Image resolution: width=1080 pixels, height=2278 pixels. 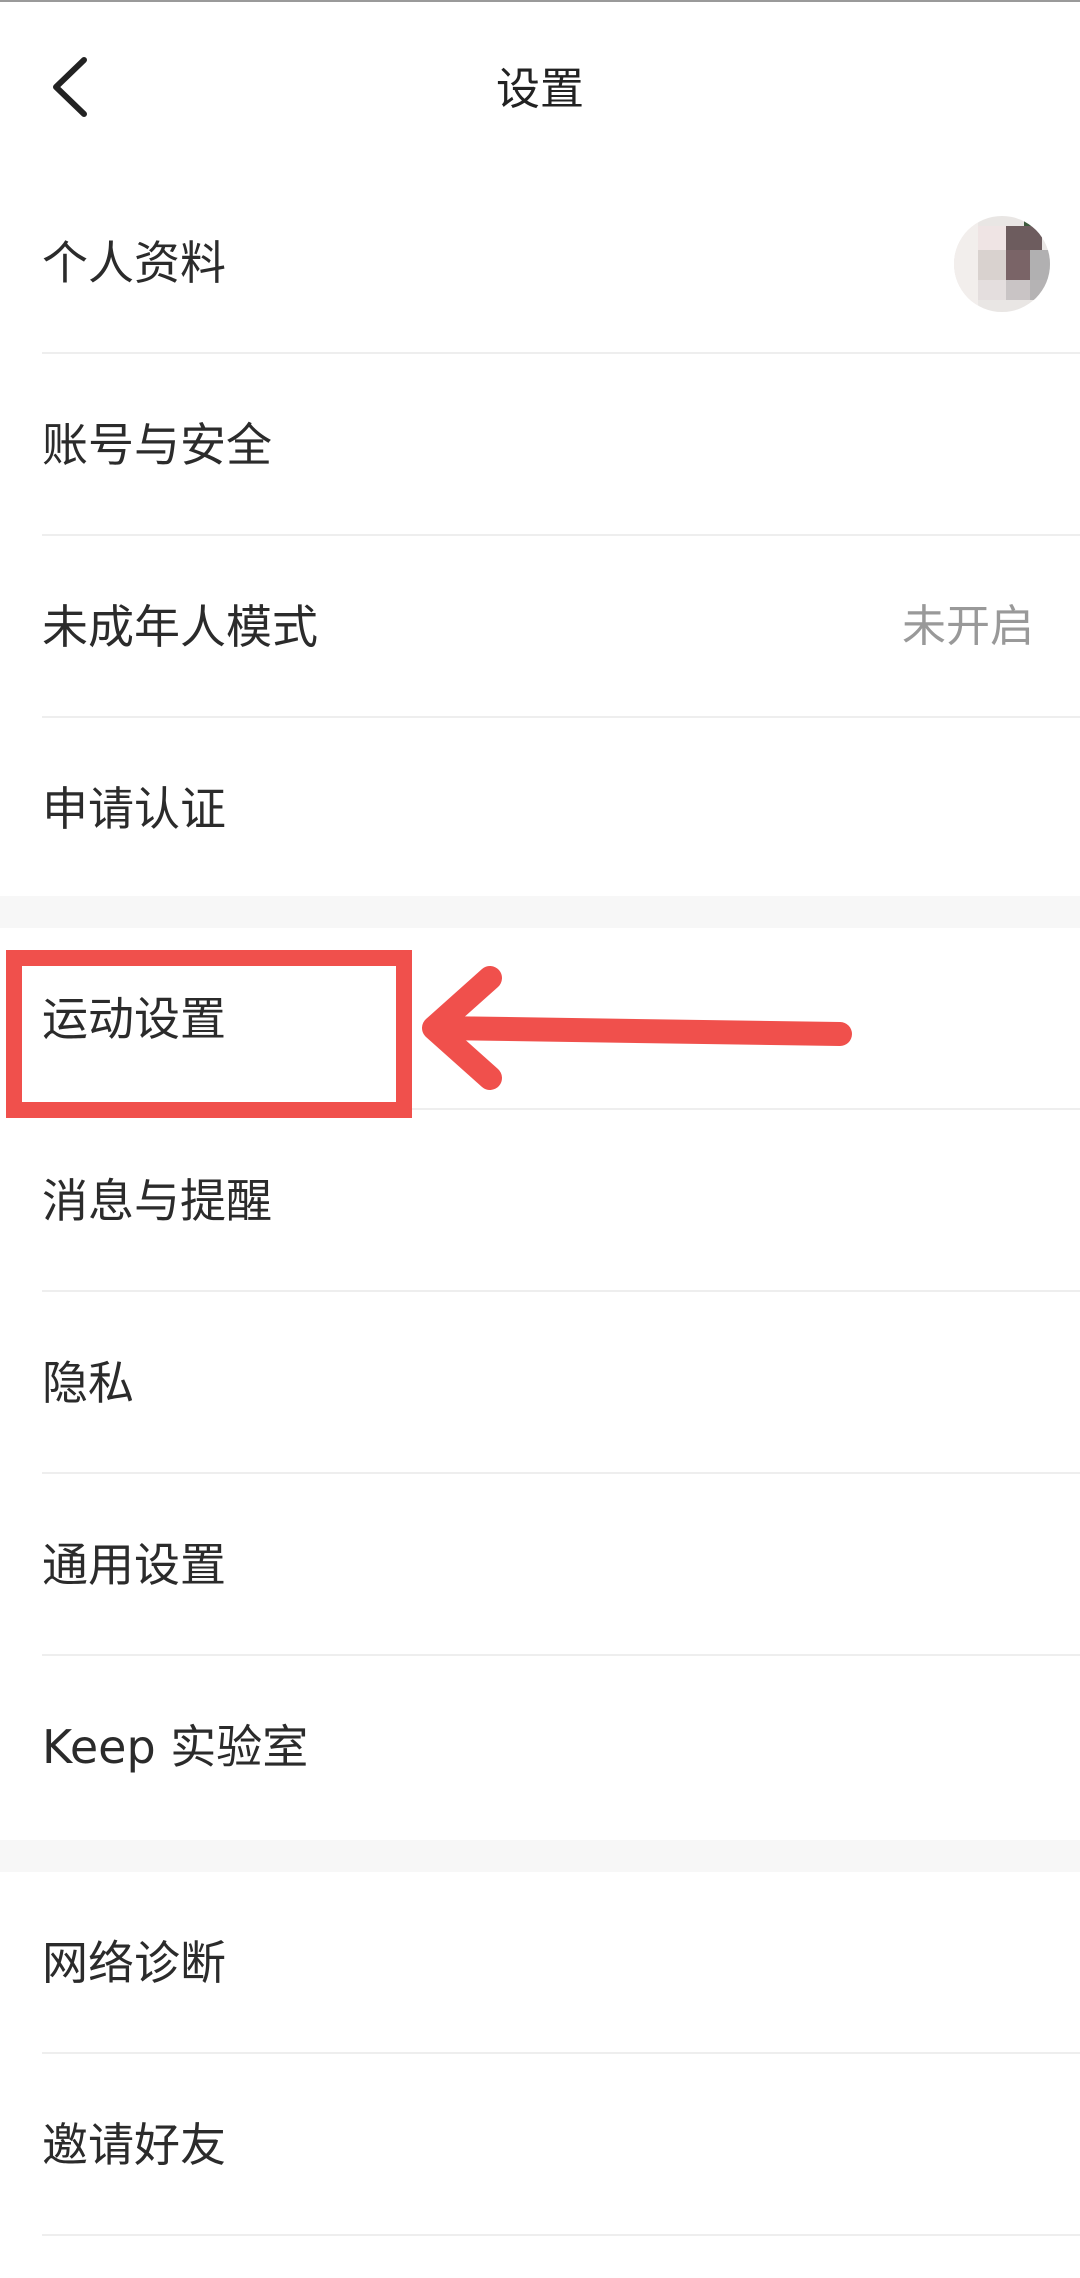 What do you see at coordinates (88, 1383) in the screenshot?
I see `settings-item-label: 隐私` at bounding box center [88, 1383].